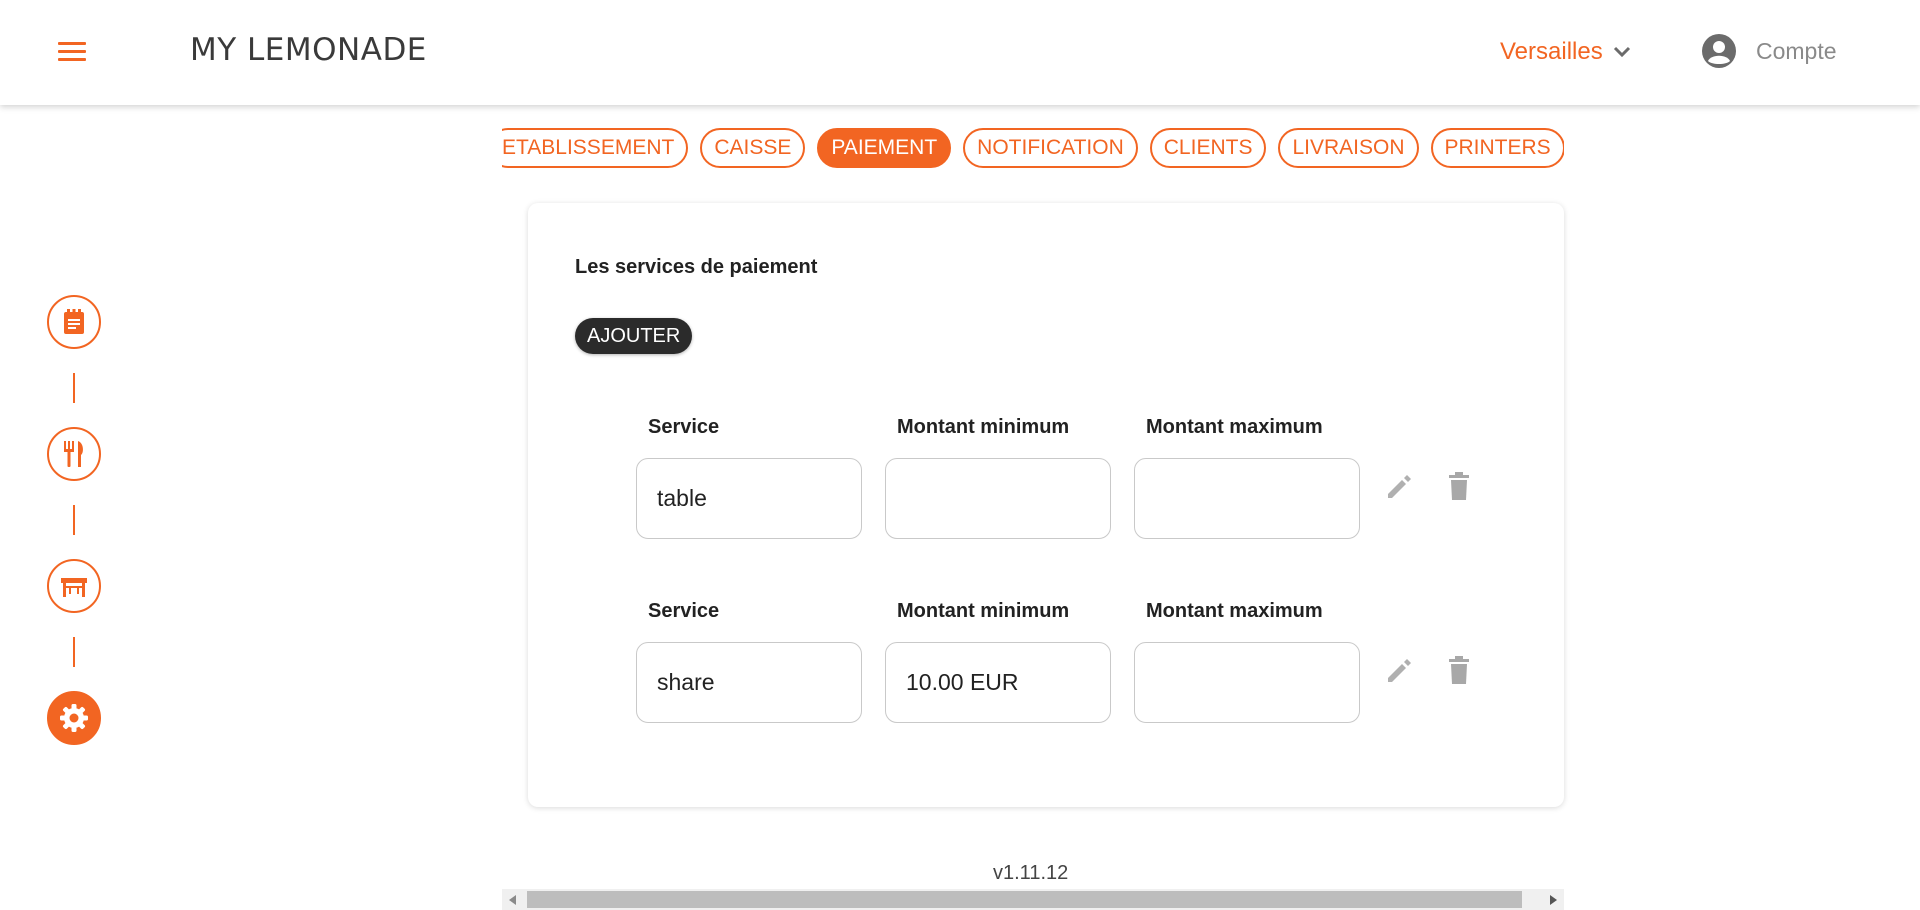  I want to click on scroll-left-arrow, so click(513, 899).